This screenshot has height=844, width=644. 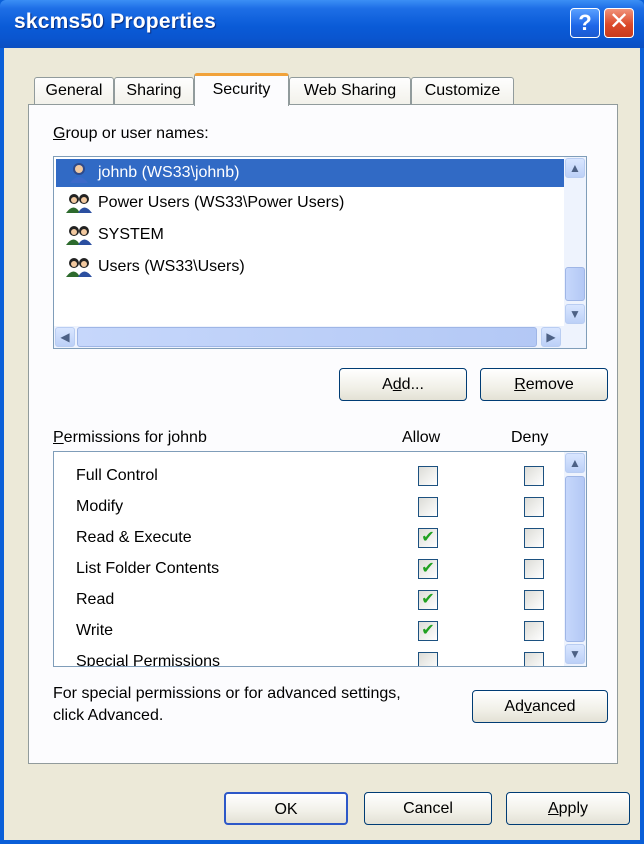 I want to click on permission-row-list-folder-contents: List Folder Contents ✔, so click(x=309, y=569).